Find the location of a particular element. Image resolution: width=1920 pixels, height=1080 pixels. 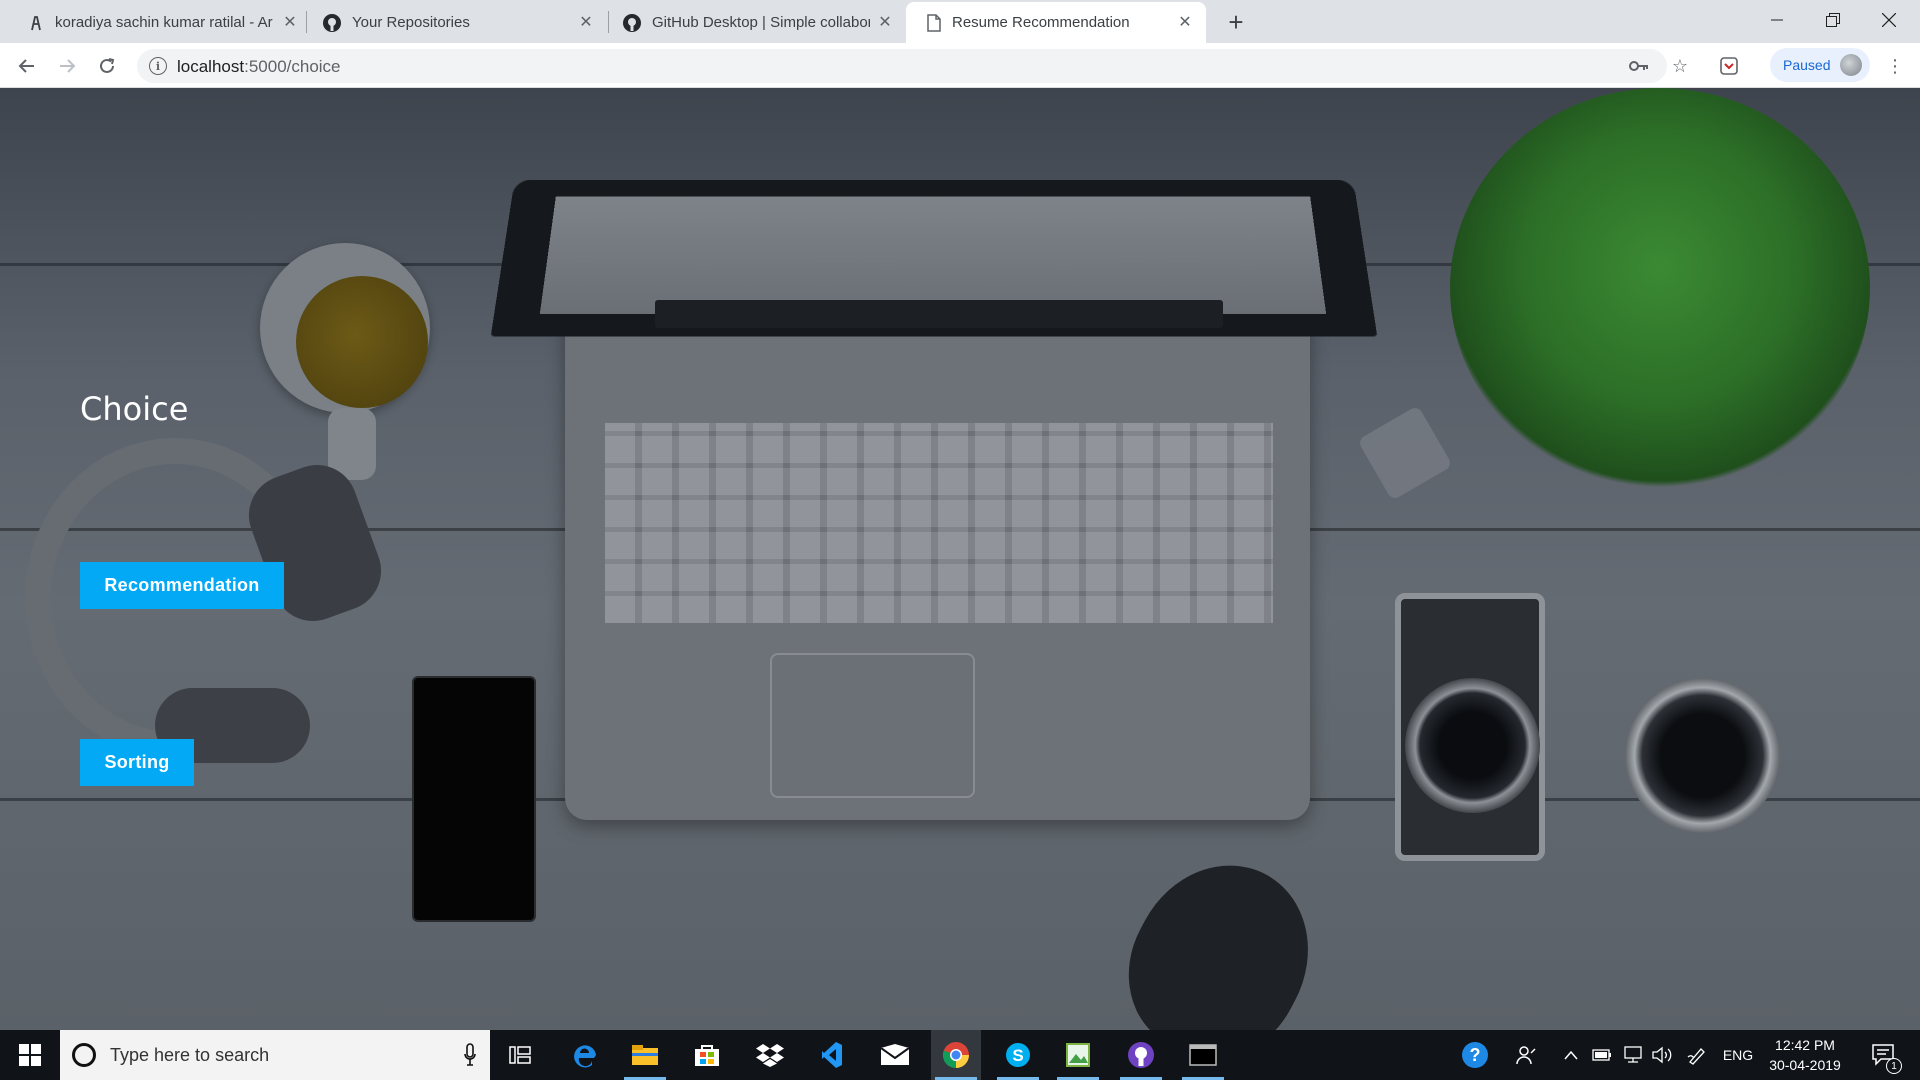

github-desktop-icon is located at coordinates (1141, 1055).